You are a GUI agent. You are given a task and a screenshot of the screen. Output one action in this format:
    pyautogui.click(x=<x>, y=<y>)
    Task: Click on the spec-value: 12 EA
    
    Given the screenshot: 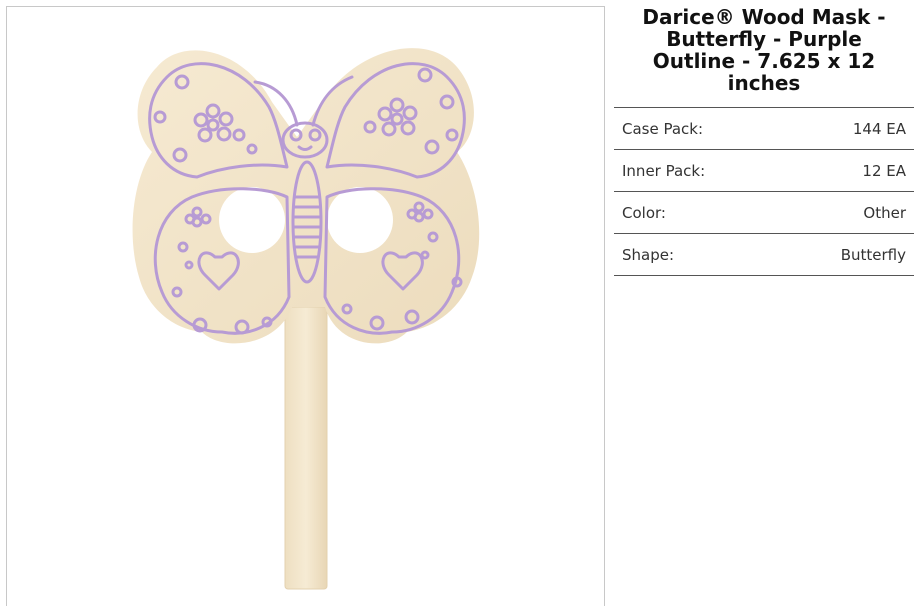 What is the action you would take?
    pyautogui.click(x=884, y=170)
    